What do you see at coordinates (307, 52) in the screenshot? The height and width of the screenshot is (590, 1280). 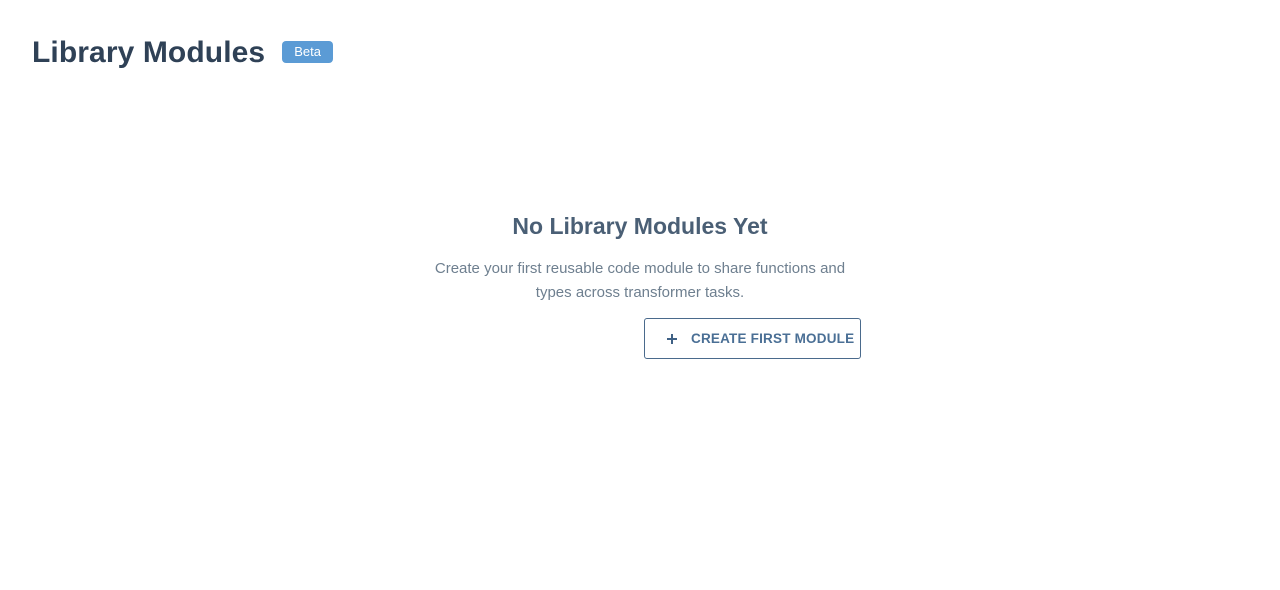 I see `beta-badge: Beta` at bounding box center [307, 52].